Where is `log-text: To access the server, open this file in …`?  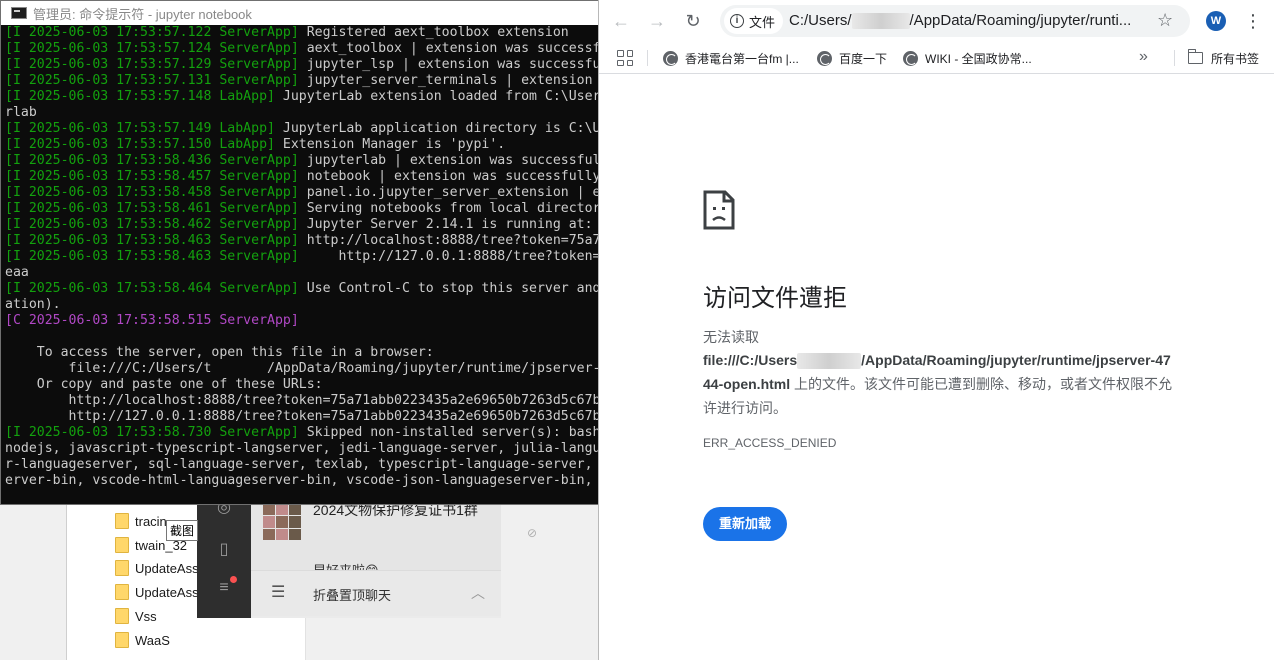
log-text: To access the server, open this file in … is located at coordinates (219, 352).